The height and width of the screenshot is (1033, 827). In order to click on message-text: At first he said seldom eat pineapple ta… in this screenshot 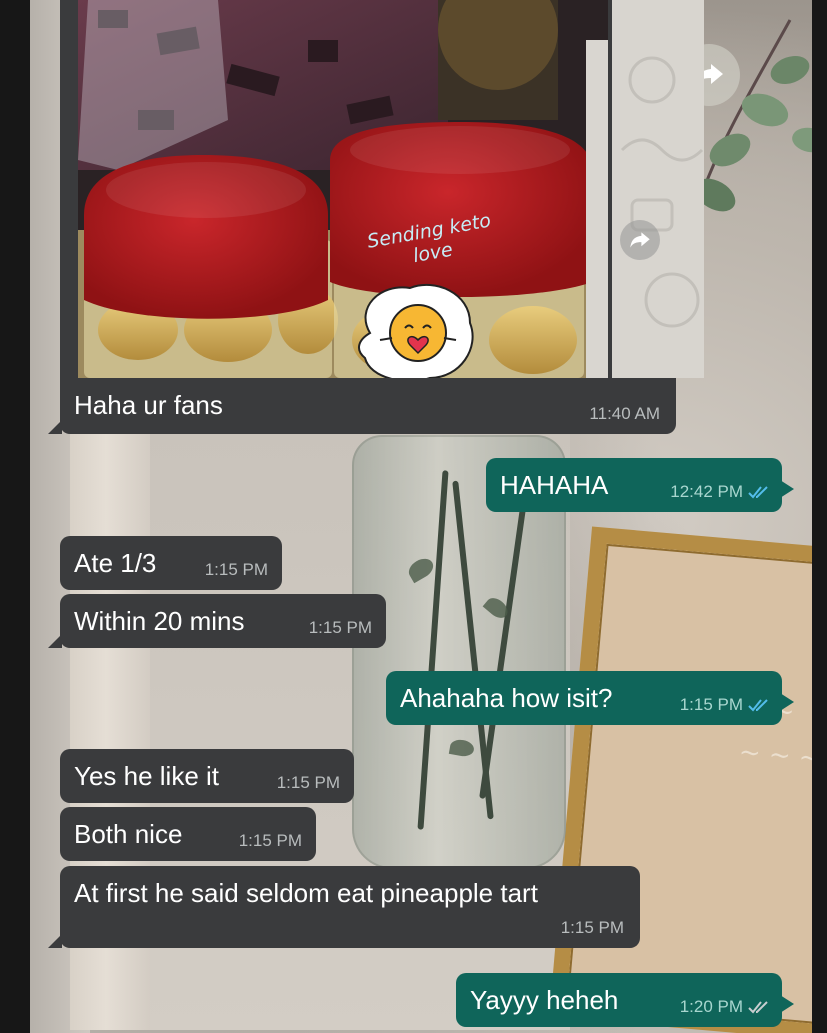, I will do `click(306, 893)`.